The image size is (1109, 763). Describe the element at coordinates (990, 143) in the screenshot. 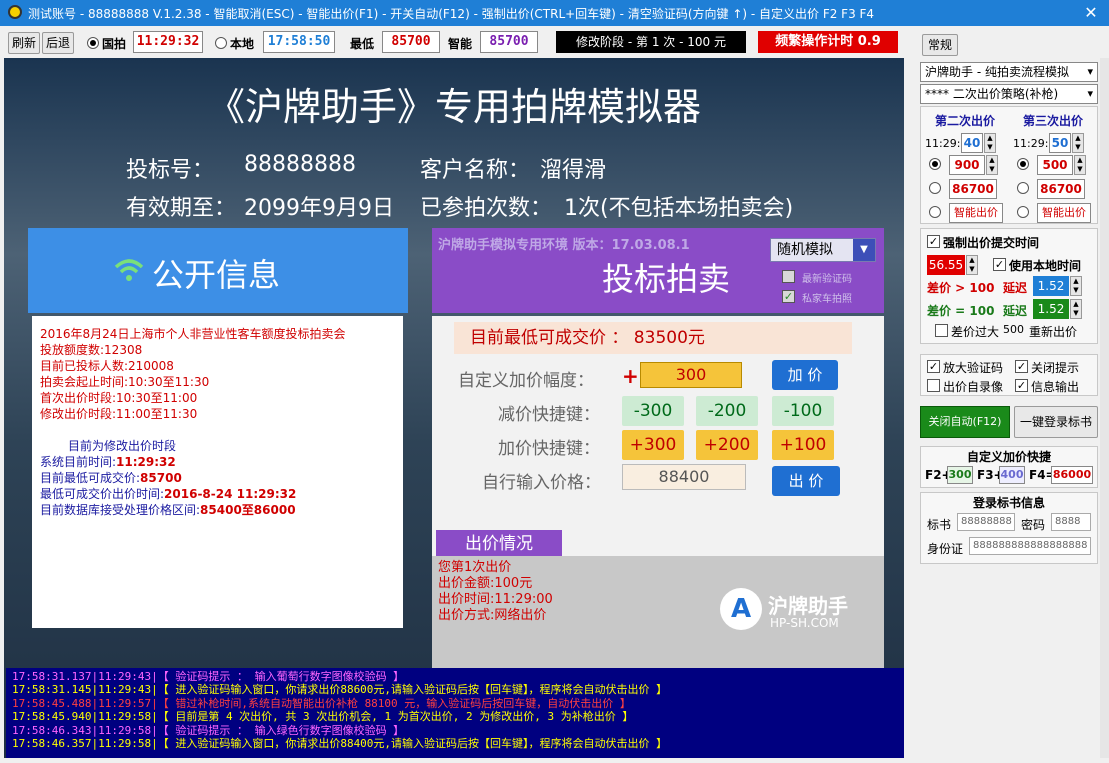

I see `second-seconds-stepper: ▲ ▼` at that location.